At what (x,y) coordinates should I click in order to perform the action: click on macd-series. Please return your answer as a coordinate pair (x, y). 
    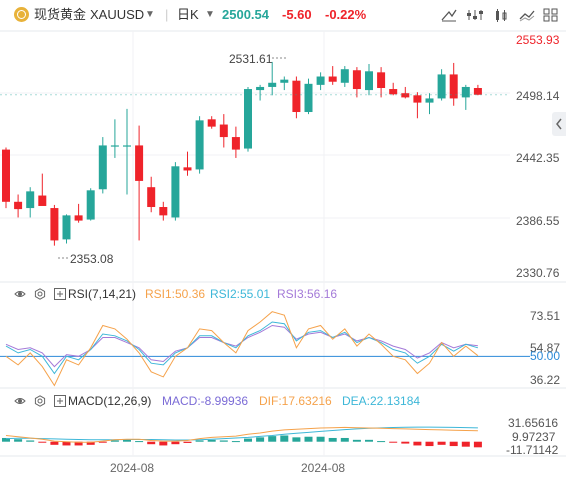
    Looking at the image, I should click on (242, 437).